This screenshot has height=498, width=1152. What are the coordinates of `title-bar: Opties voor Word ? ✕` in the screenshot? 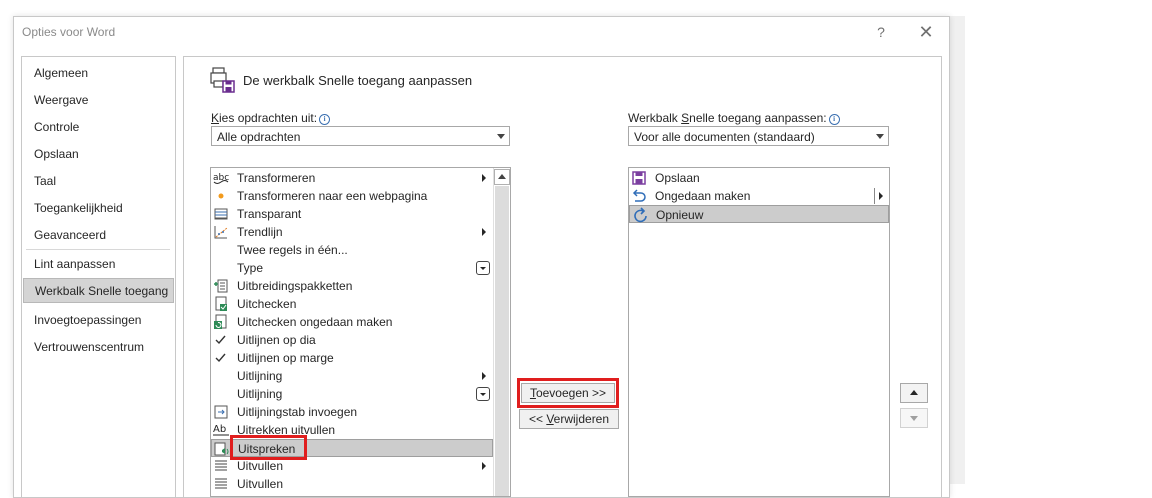 It's located at (481, 32).